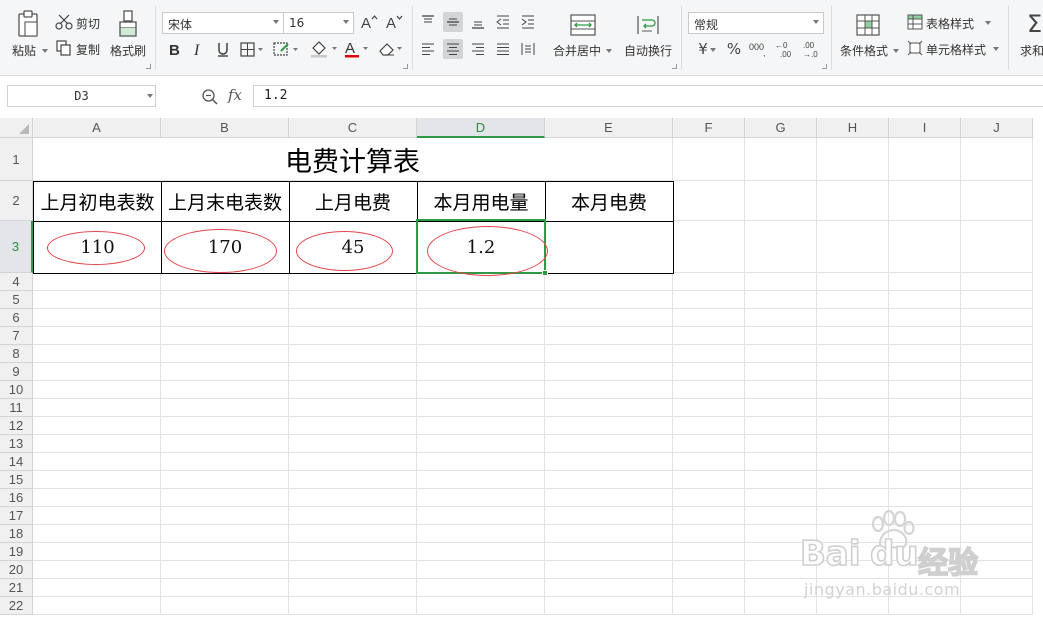 This screenshot has width=1043, height=627. What do you see at coordinates (609, 426) in the screenshot?
I see `cell-e12` at bounding box center [609, 426].